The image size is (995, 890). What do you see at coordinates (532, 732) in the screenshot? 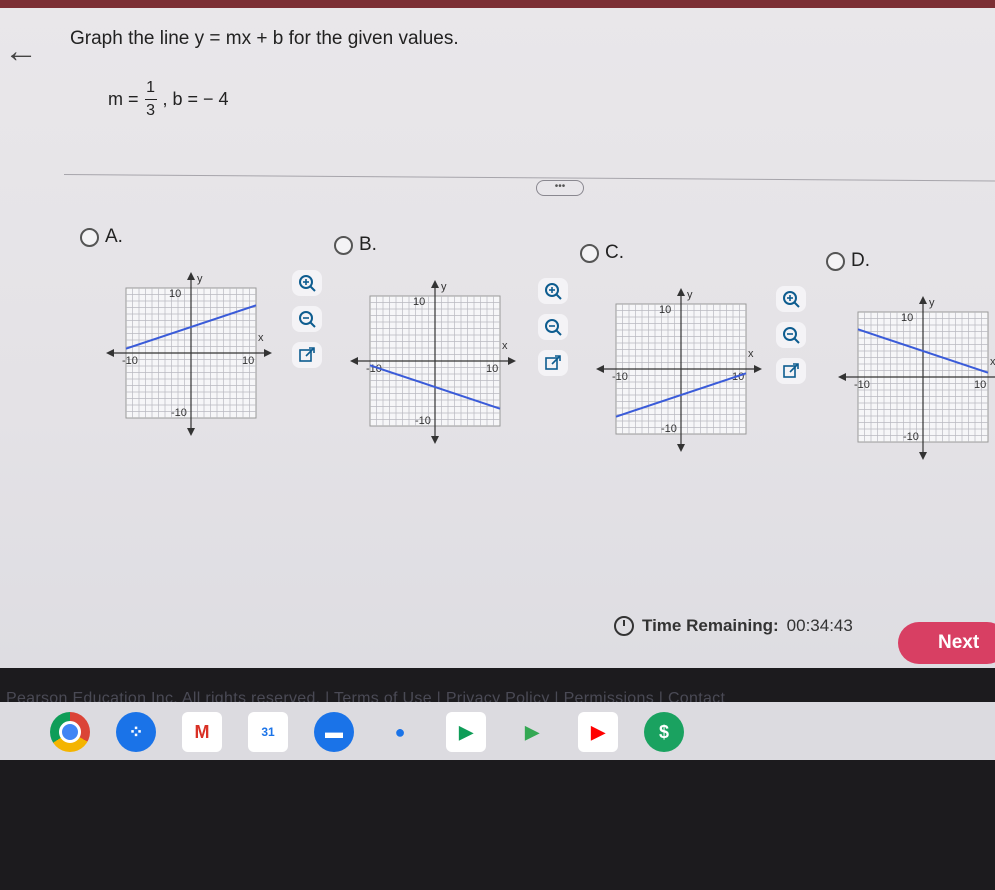
I see `play-store-icon: ▶` at bounding box center [532, 732].